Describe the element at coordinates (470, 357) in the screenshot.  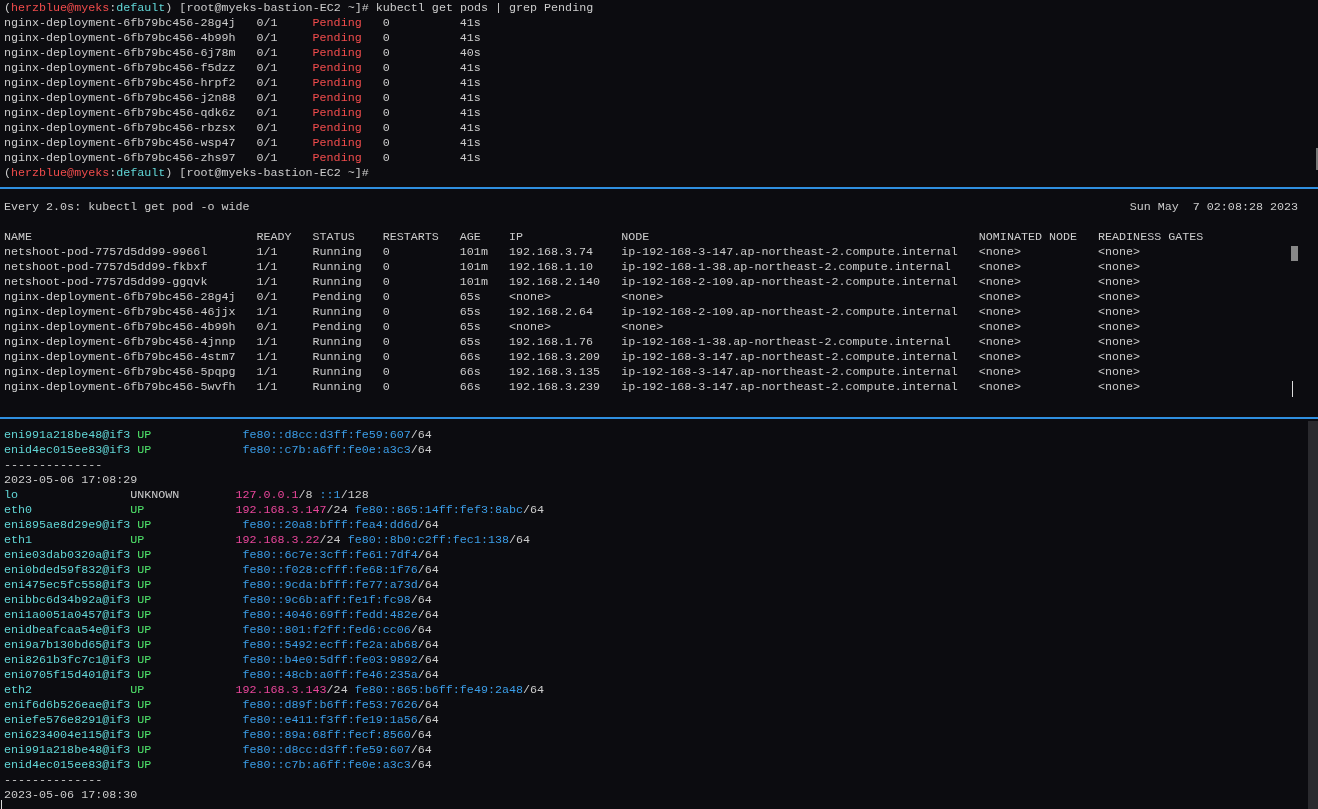
I see `table-cell-text: 66s` at that location.